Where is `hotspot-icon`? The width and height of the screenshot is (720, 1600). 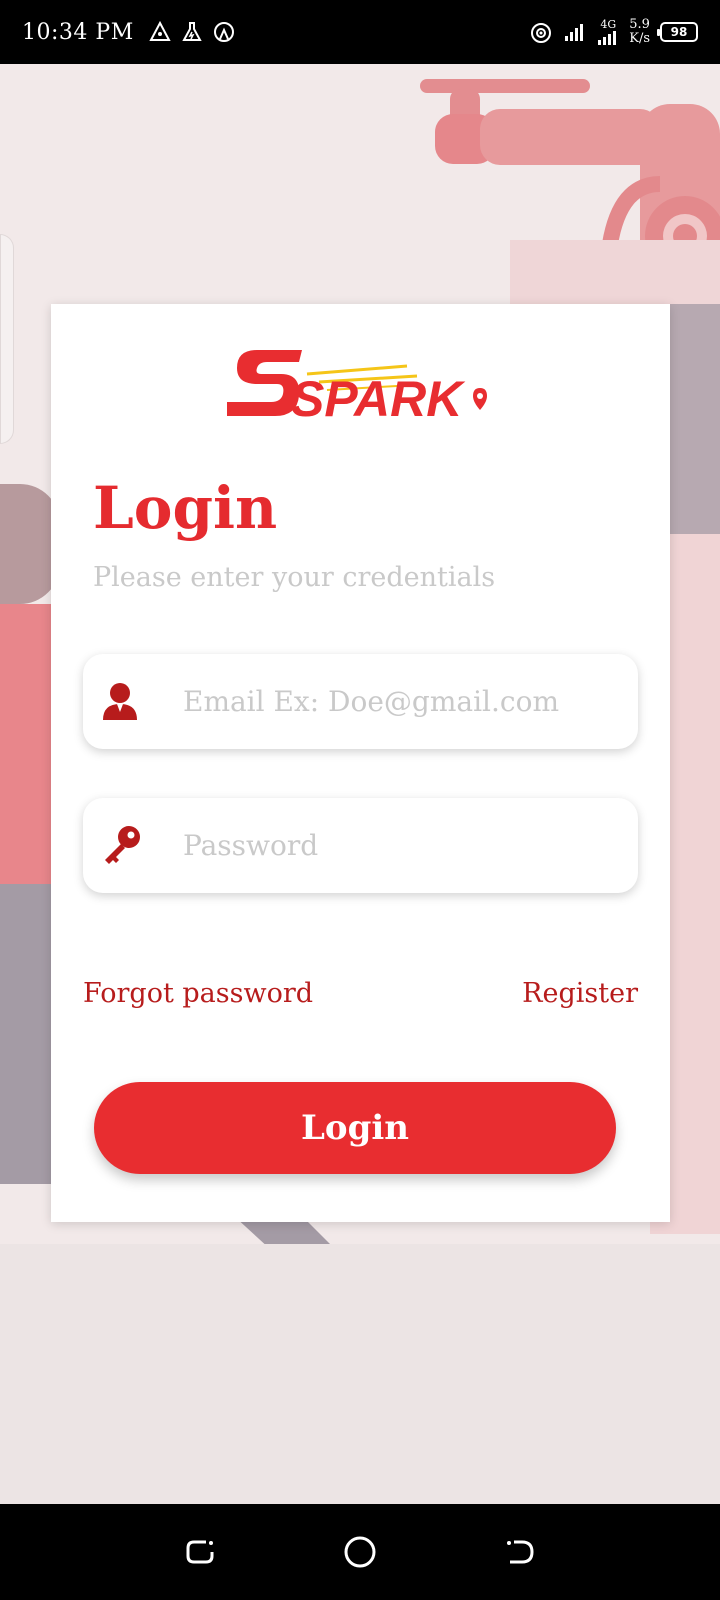
hotspot-icon is located at coordinates (223, 32).